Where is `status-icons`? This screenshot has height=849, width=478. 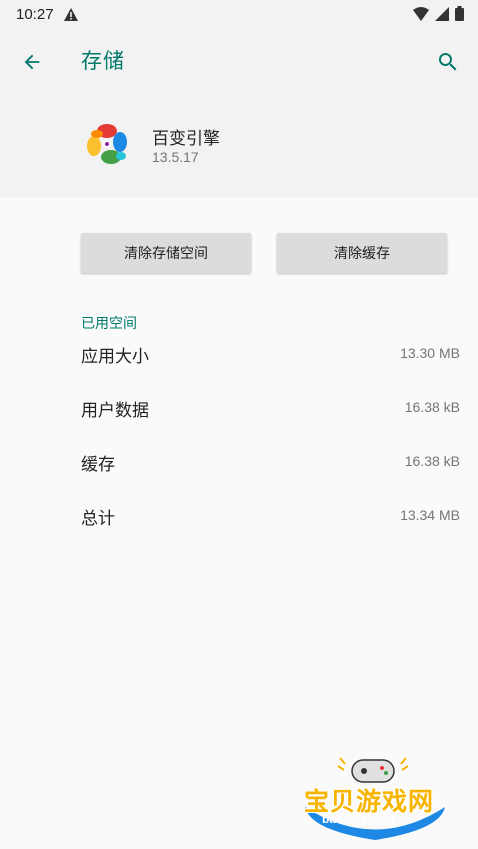 status-icons is located at coordinates (438, 15).